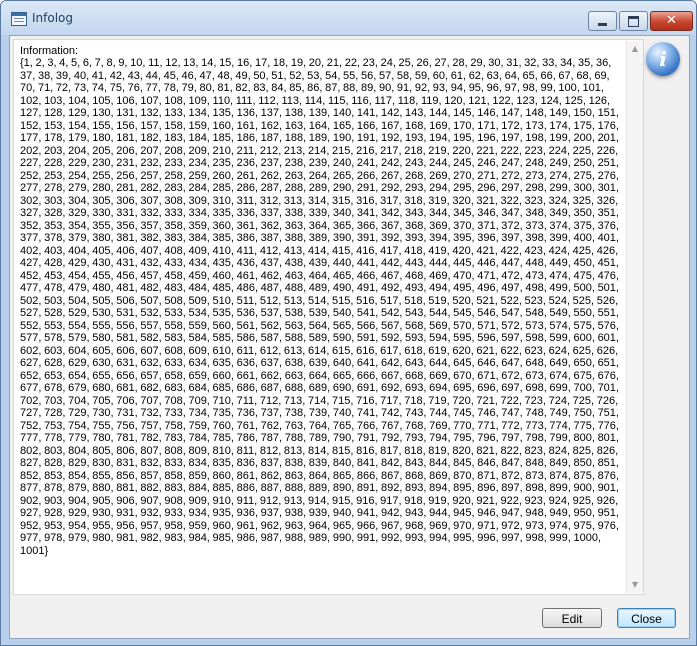 Image resolution: width=697 pixels, height=646 pixels. Describe the element at coordinates (49, 51) in the screenshot. I see `message-heading: Information:` at that location.